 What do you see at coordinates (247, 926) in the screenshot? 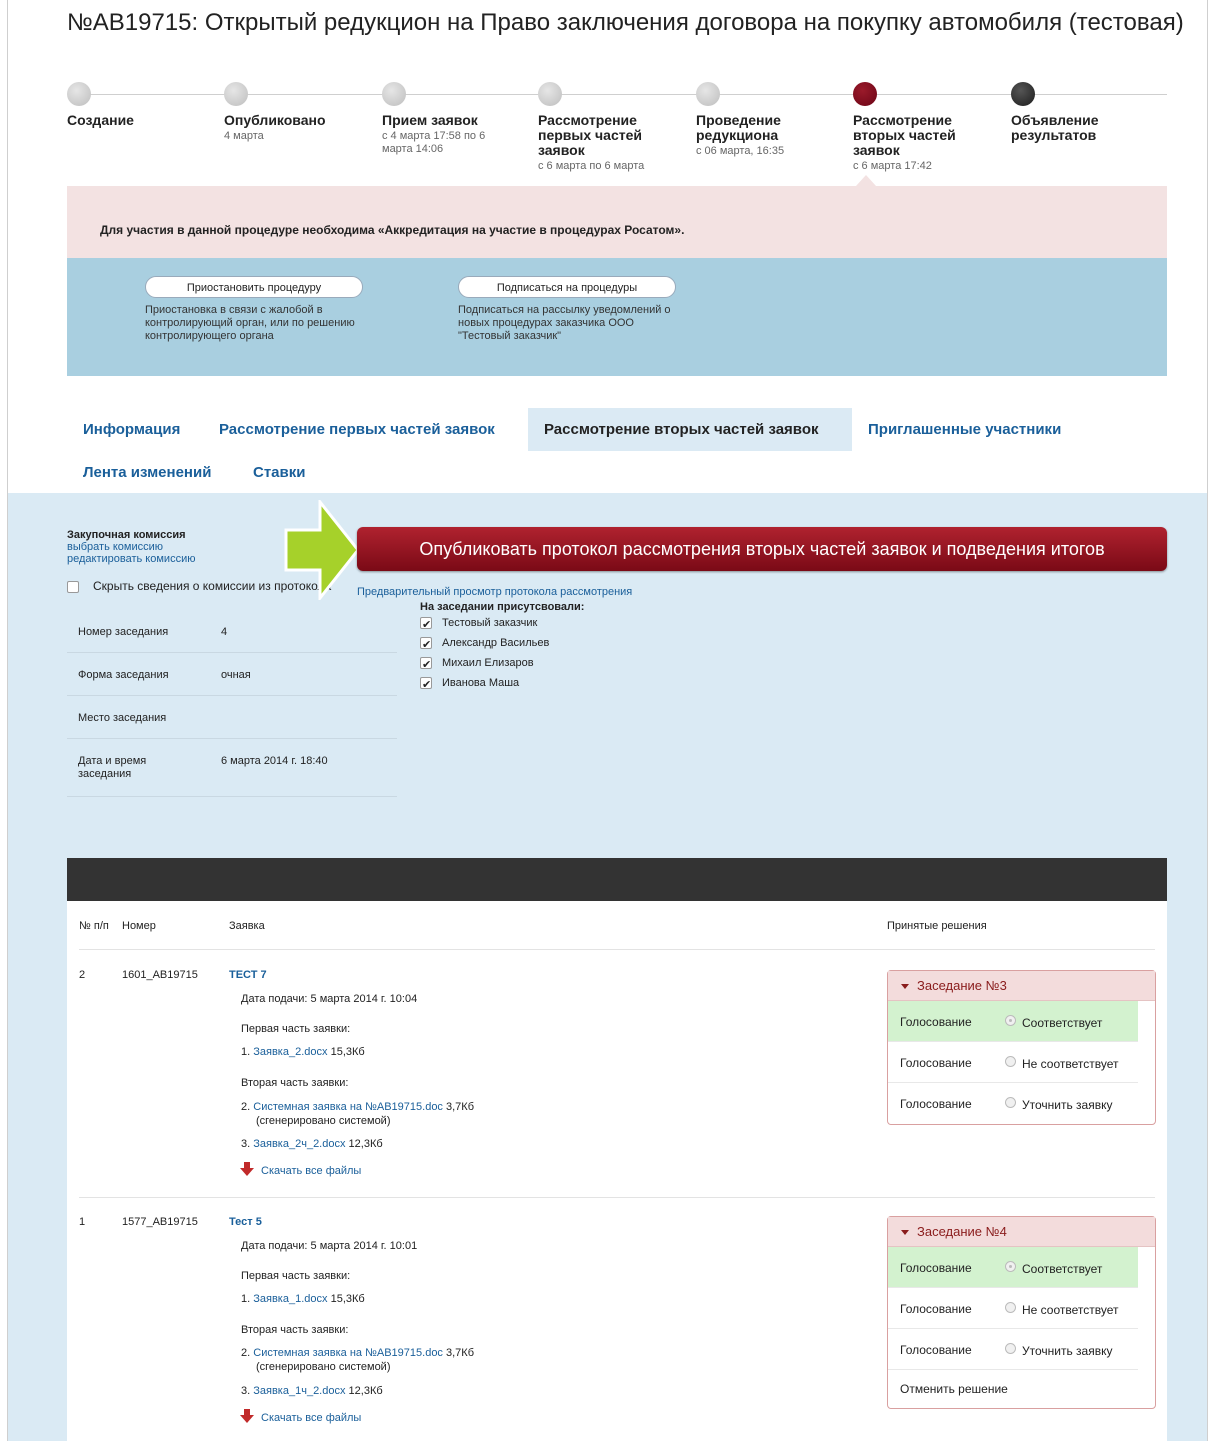
I see `col-request: Заявка` at bounding box center [247, 926].